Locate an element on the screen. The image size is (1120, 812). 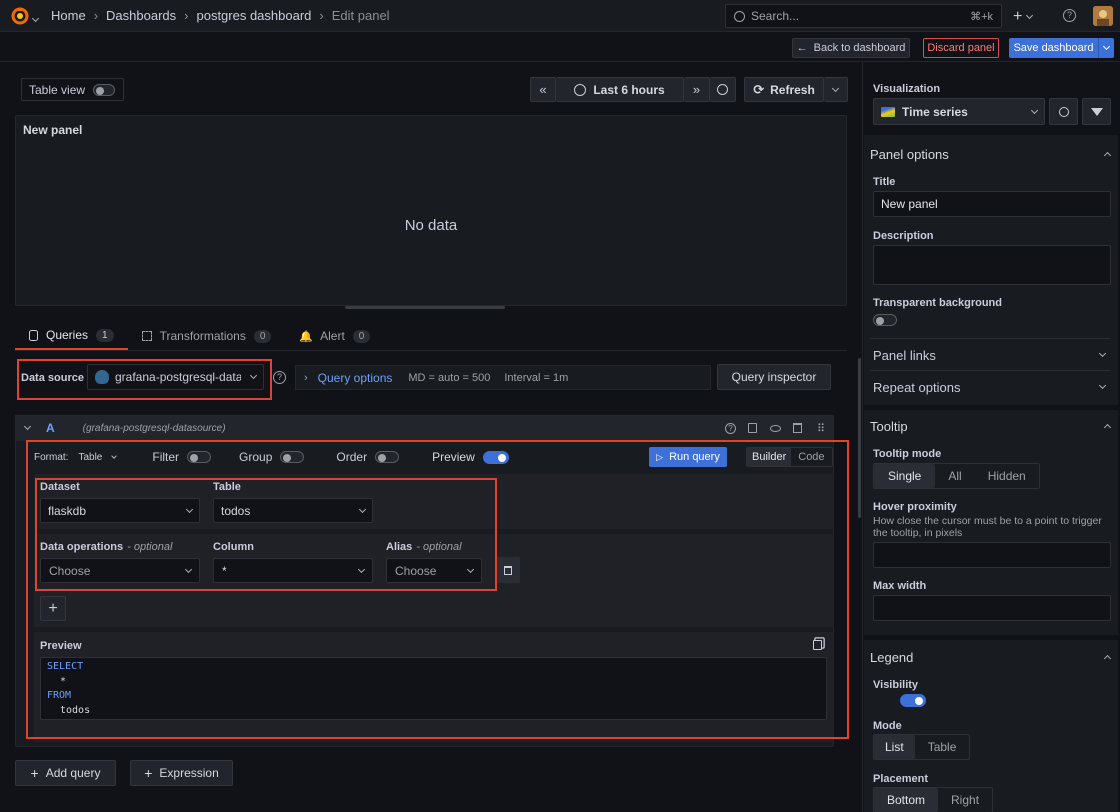
interval: Interval = 1m is located at coordinates (536, 377).